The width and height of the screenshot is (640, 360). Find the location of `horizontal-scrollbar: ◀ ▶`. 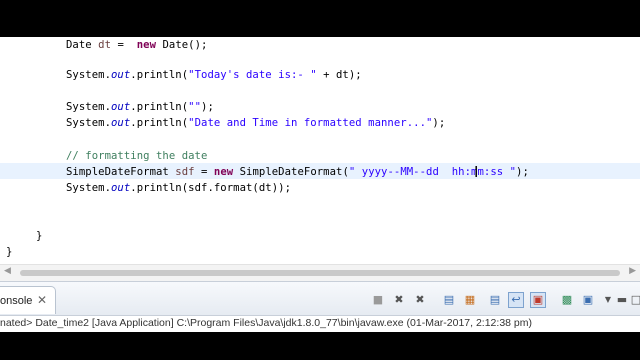

horizontal-scrollbar: ◀ ▶ is located at coordinates (320, 272).